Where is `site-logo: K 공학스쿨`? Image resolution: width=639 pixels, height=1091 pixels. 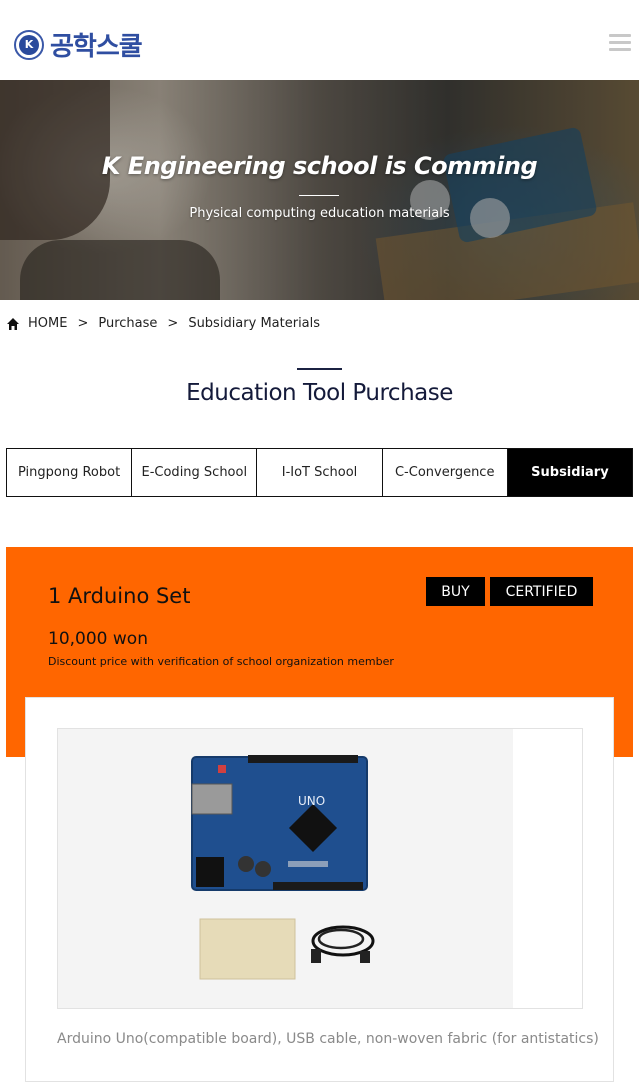
site-logo: K 공학스쿨 is located at coordinates (78, 44).